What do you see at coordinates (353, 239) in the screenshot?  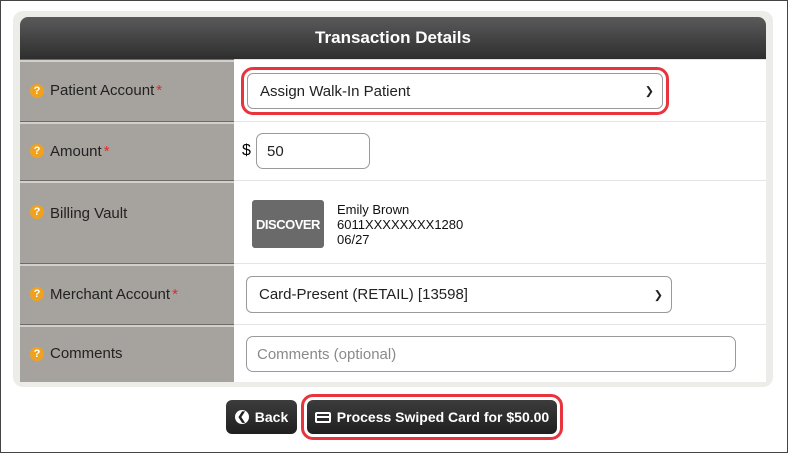 I see `card-expiry: 06/27` at bounding box center [353, 239].